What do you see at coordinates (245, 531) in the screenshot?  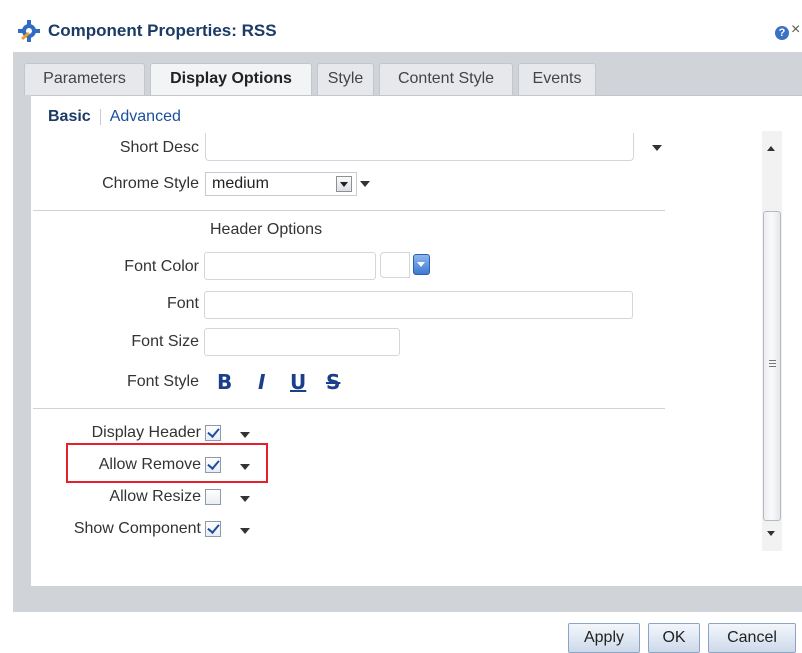 I see `show-component-menu-icon` at bounding box center [245, 531].